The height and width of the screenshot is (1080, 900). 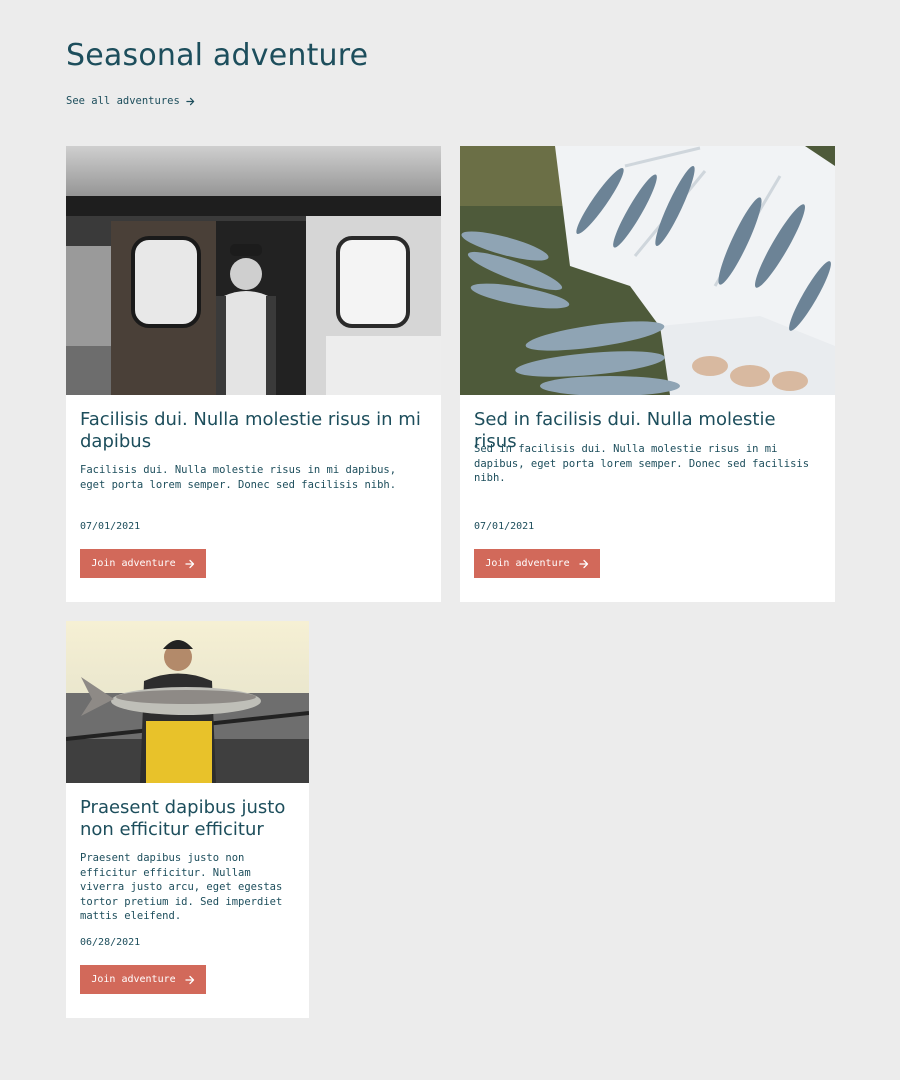 I want to click on see-all-adventures-link: See all adventures, so click(x=130, y=101).